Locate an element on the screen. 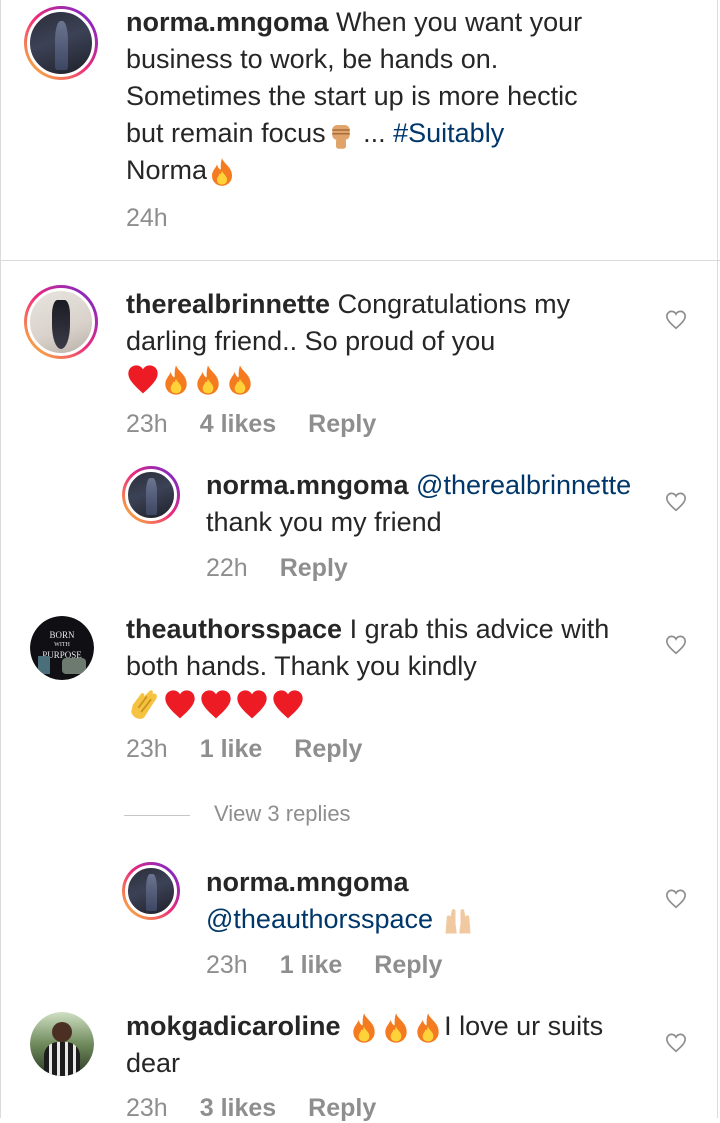 The height and width of the screenshot is (1123, 720). comment-meta: 23h 4 likes Reply is located at coordinates (267, 424).